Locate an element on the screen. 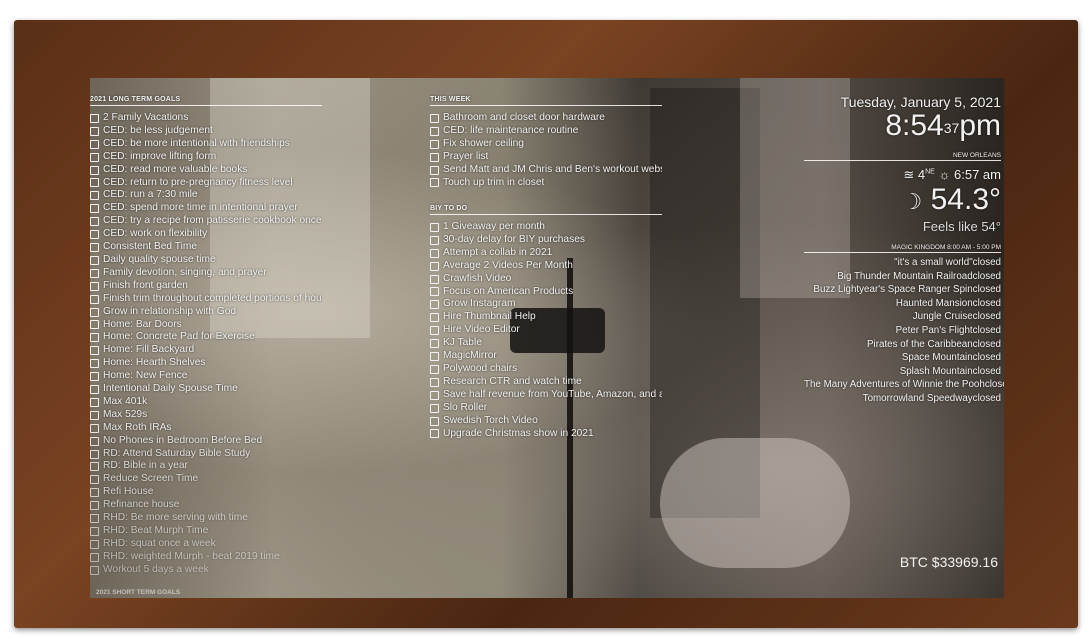 Image resolution: width=1089 pixels, height=639 pixels. biy-todo-item: Grow Instagram is located at coordinates (546, 304).